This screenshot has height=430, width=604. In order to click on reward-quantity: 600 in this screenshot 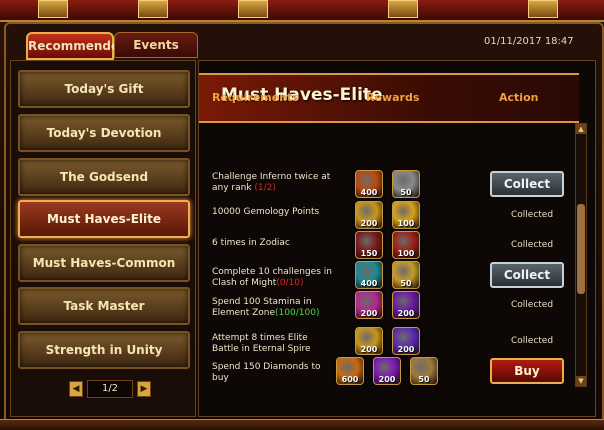, I will do `click(350, 379)`.